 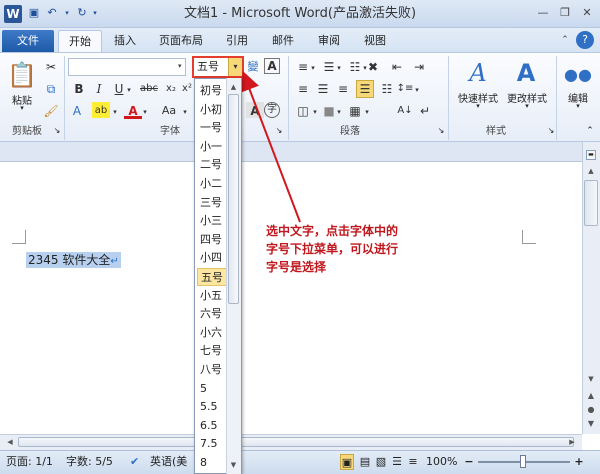 I want to click on horizontal-scroll-thumb, so click(x=296, y=442).